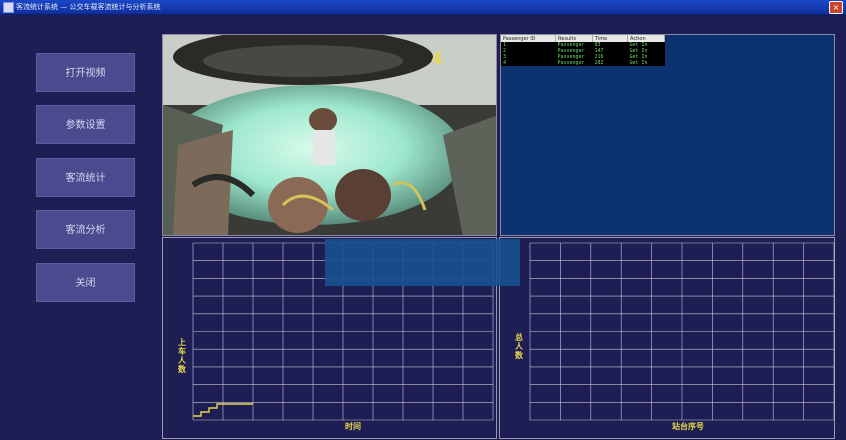  What do you see at coordinates (437, 59) in the screenshot?
I see `camera-number: 4` at bounding box center [437, 59].